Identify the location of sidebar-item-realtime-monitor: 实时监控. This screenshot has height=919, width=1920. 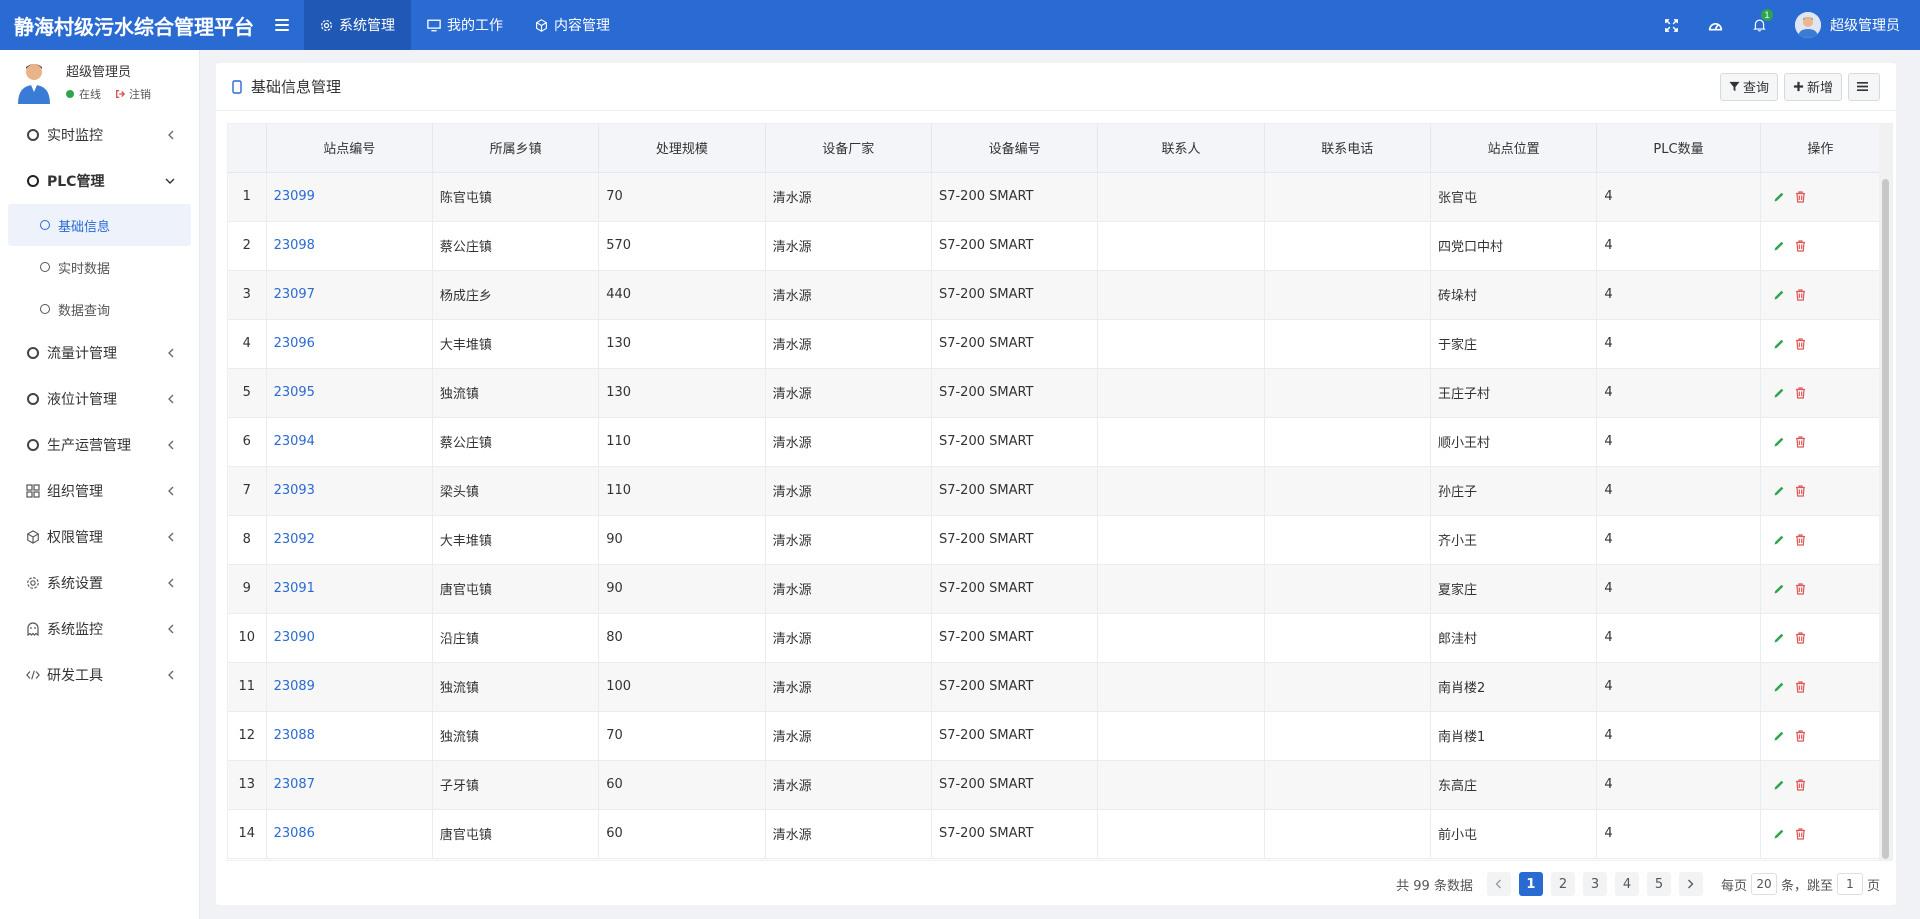
(99, 135).